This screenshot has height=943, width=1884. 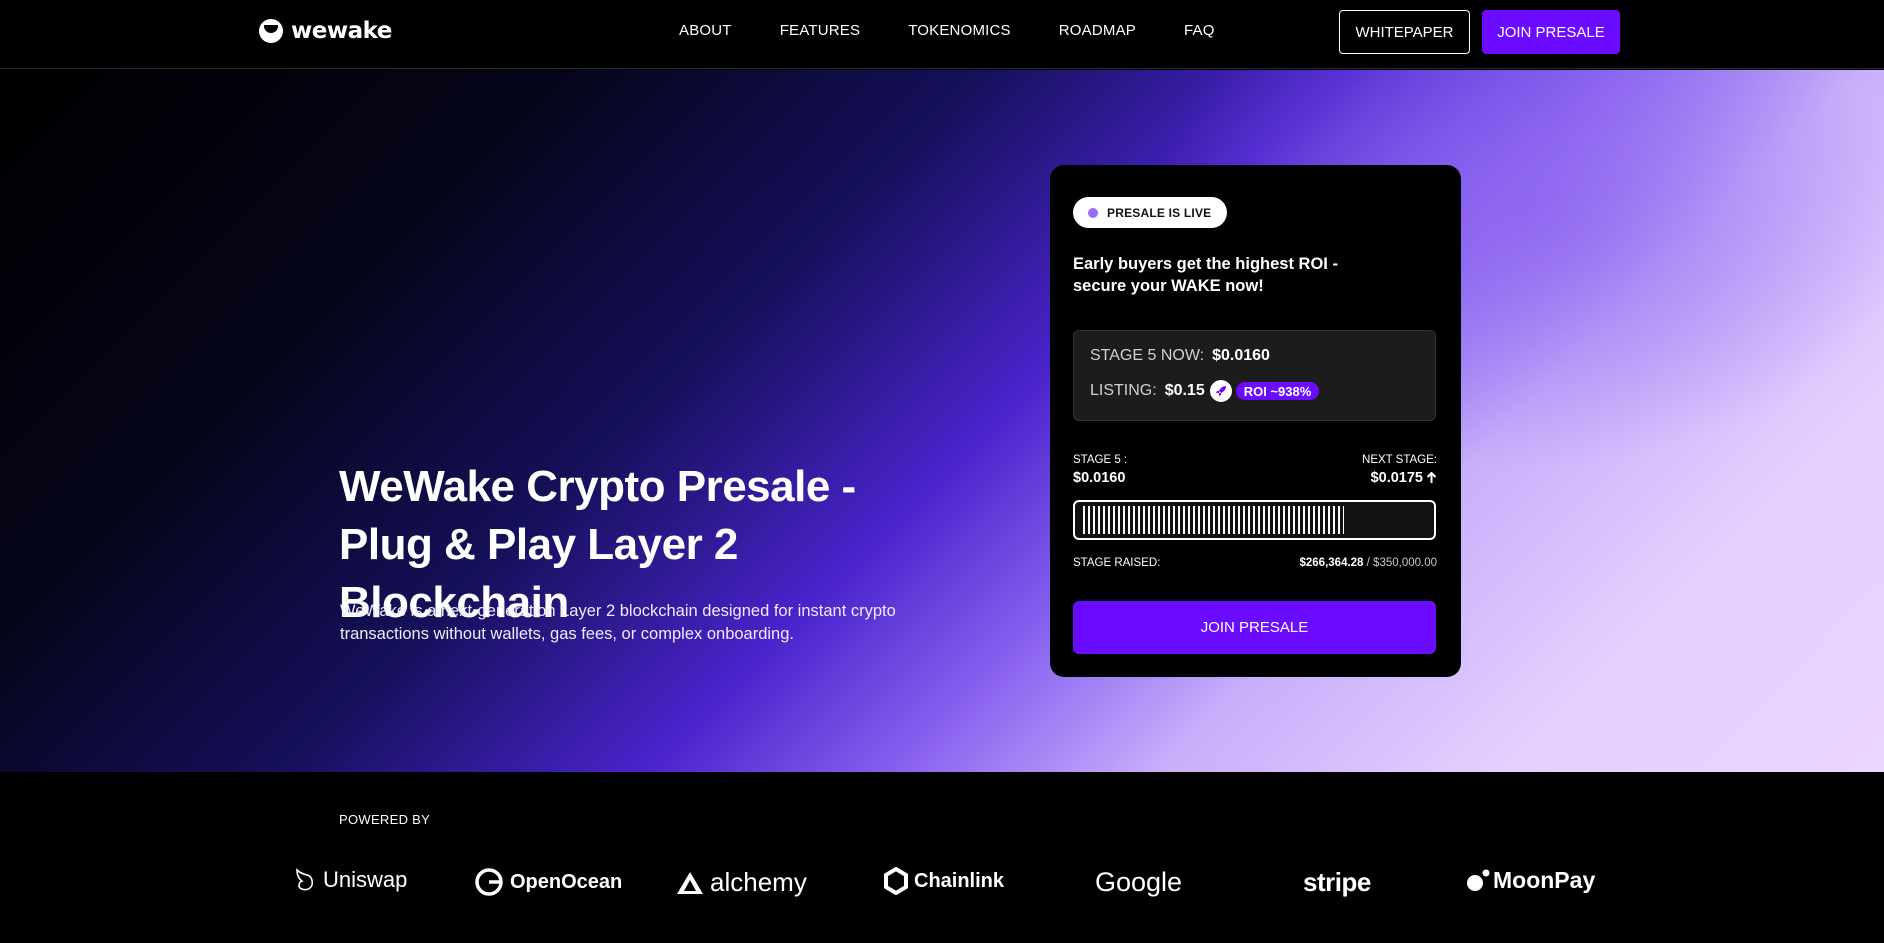 I want to click on partner-uniswap: Uniswap, so click(x=349, y=880).